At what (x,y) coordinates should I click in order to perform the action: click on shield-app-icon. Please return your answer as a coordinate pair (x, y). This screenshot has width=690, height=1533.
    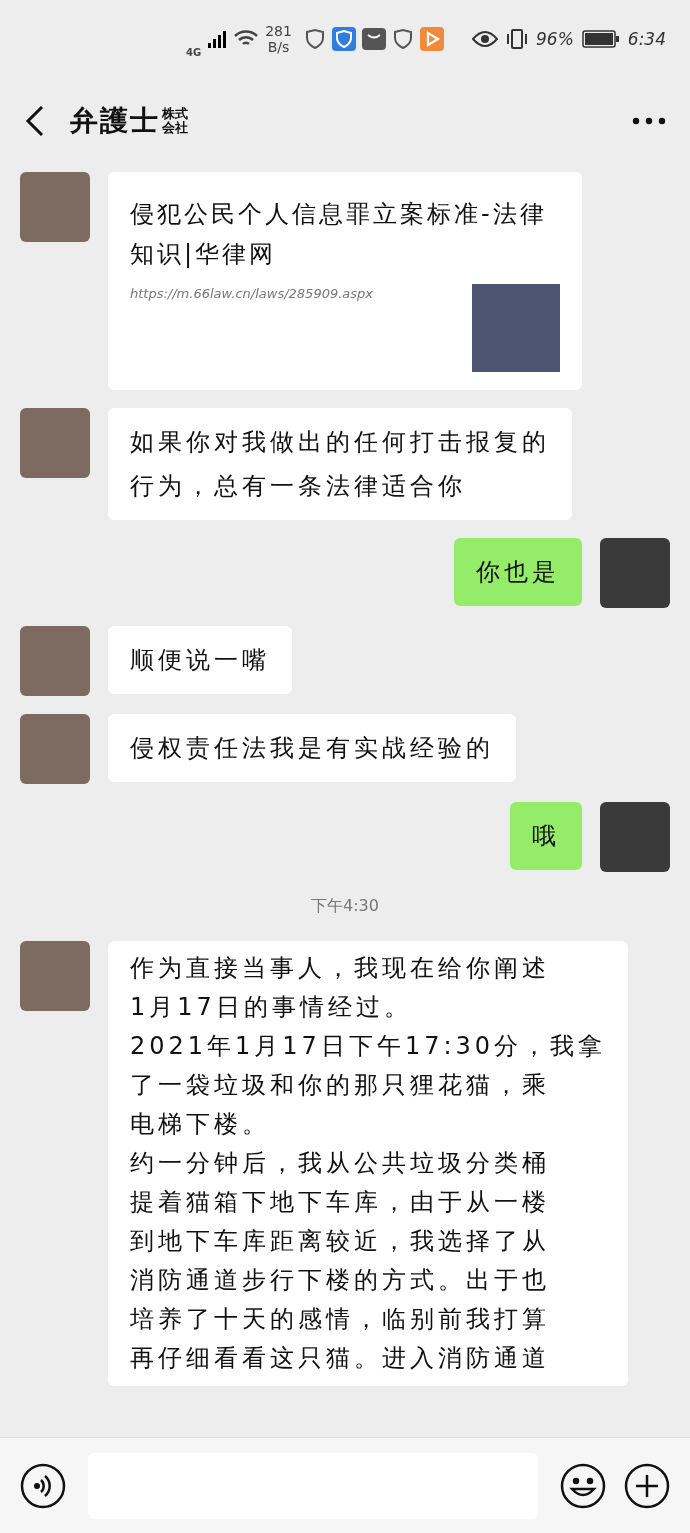
    Looking at the image, I should click on (343, 39).